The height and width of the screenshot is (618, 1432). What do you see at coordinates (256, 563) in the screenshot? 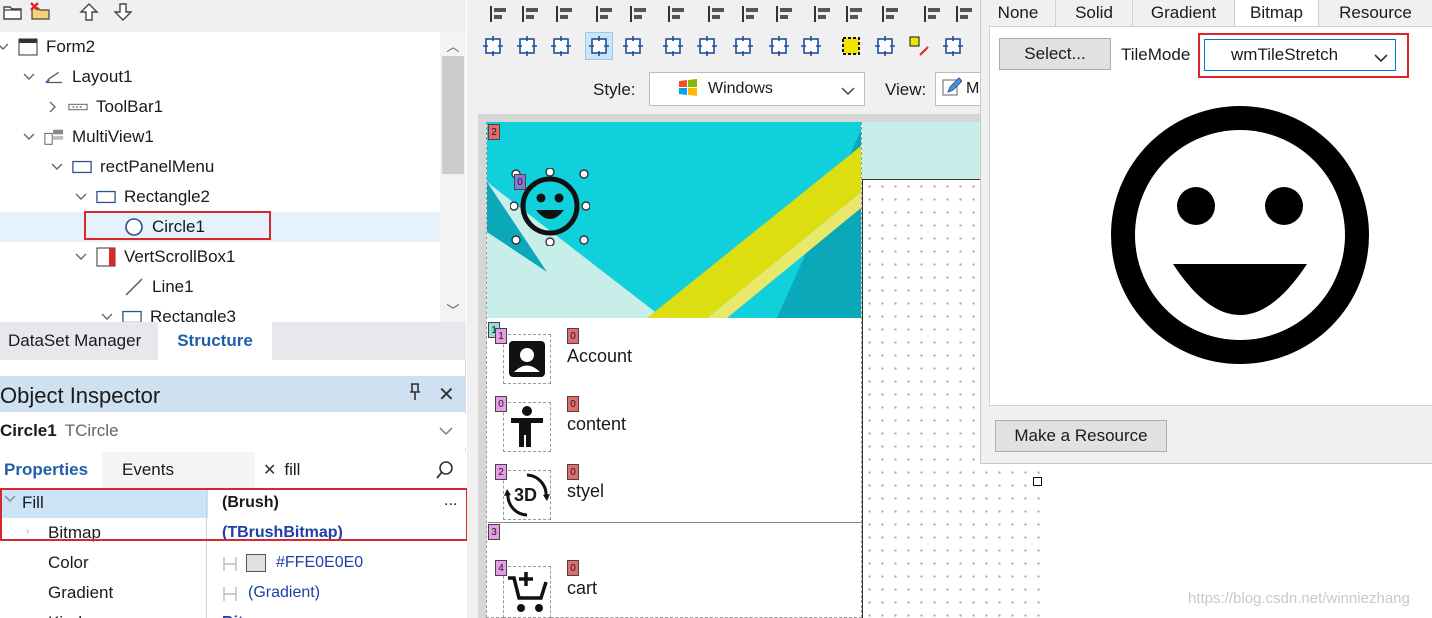
I see `color-swatch` at bounding box center [256, 563].